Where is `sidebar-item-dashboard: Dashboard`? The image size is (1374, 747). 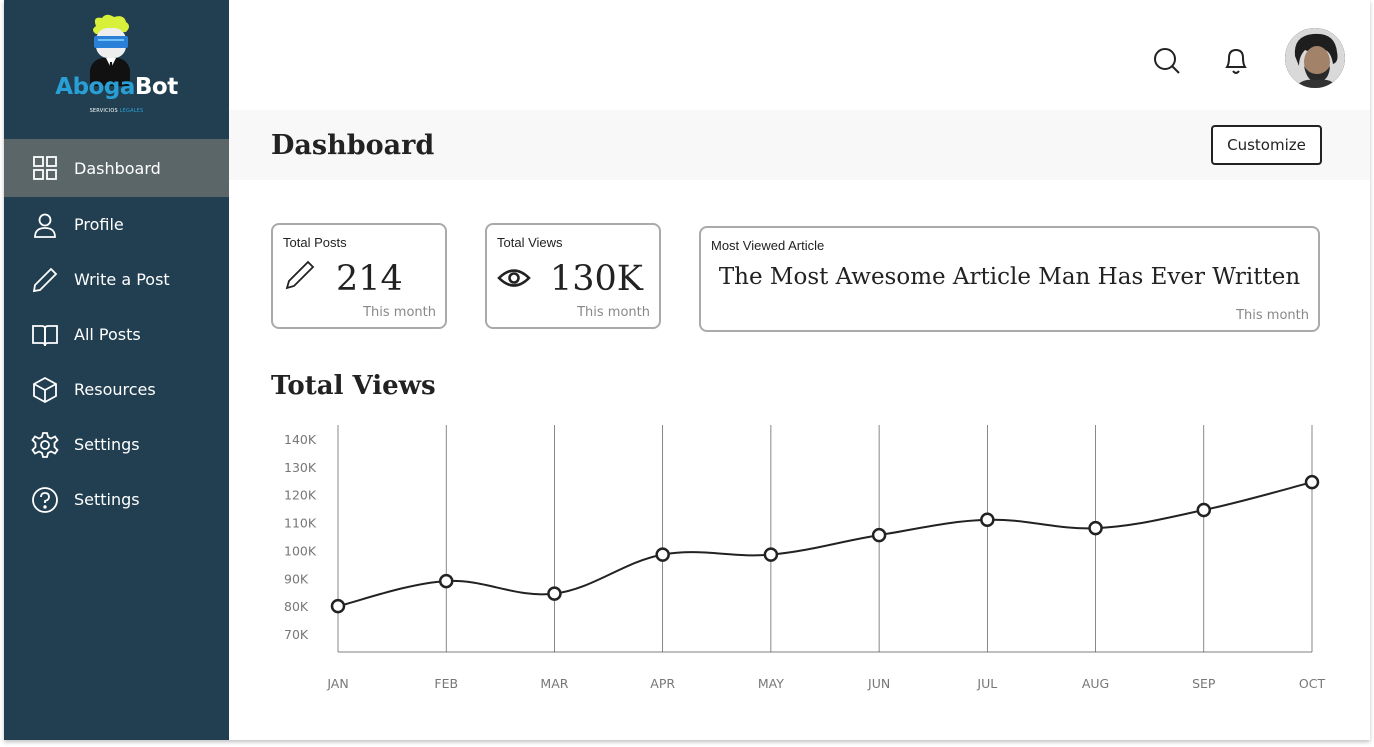
sidebar-item-dashboard: Dashboard is located at coordinates (116, 168).